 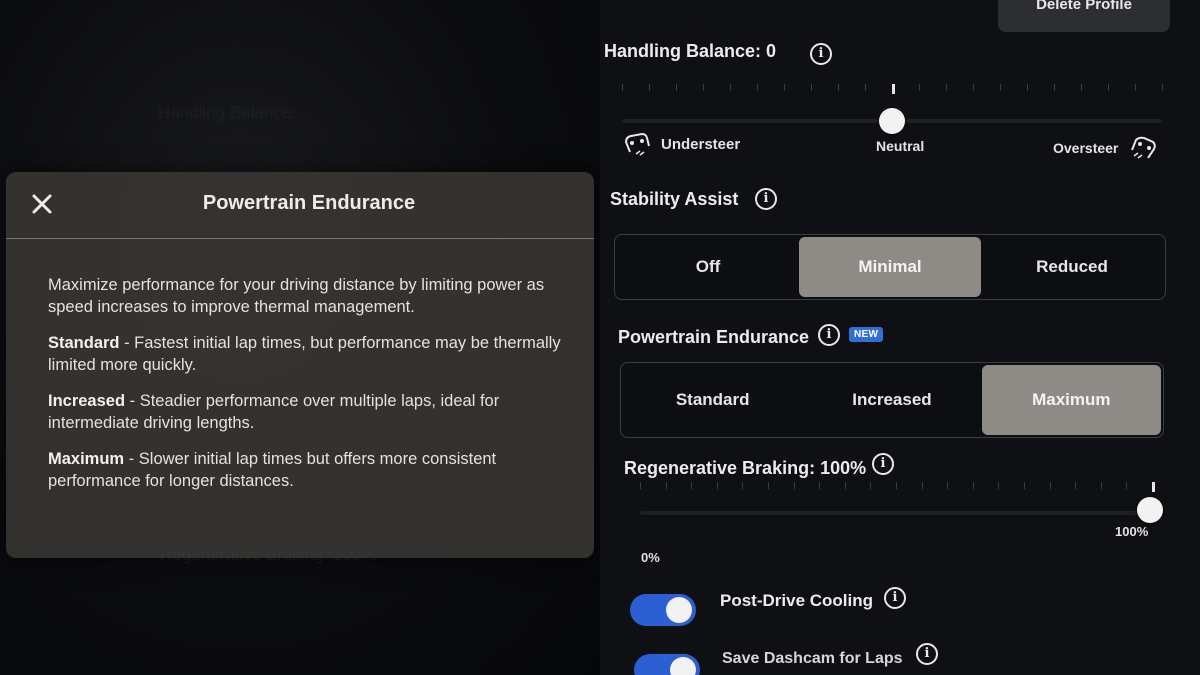 I want to click on post-drive-cooling-label: Post-Drive Cooling, so click(x=797, y=600).